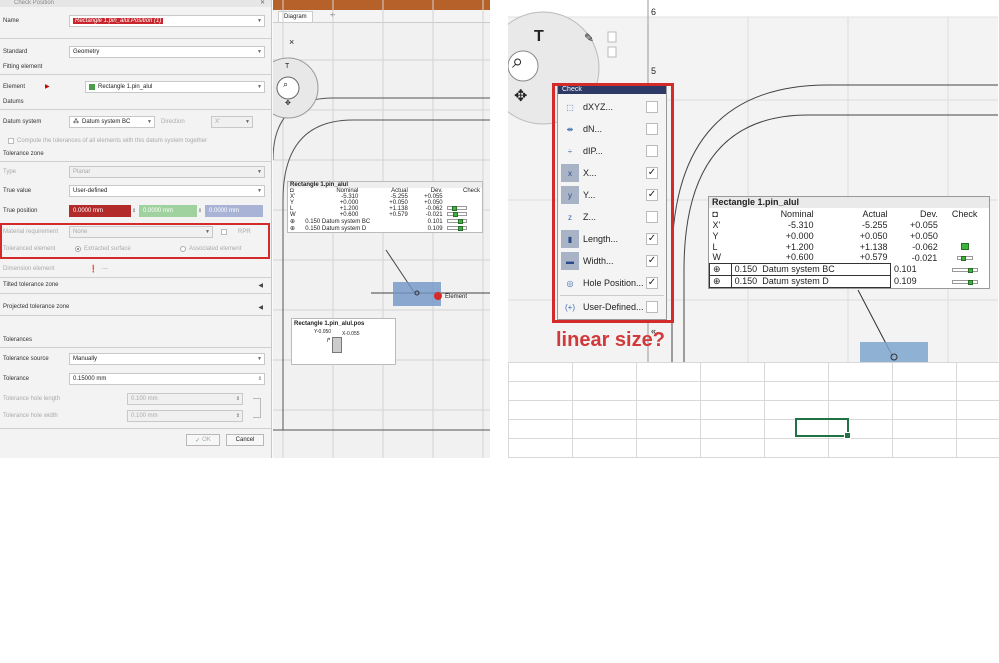  What do you see at coordinates (875, 213) in the screenshot?
I see `header-actual: Actual` at bounding box center [875, 213].